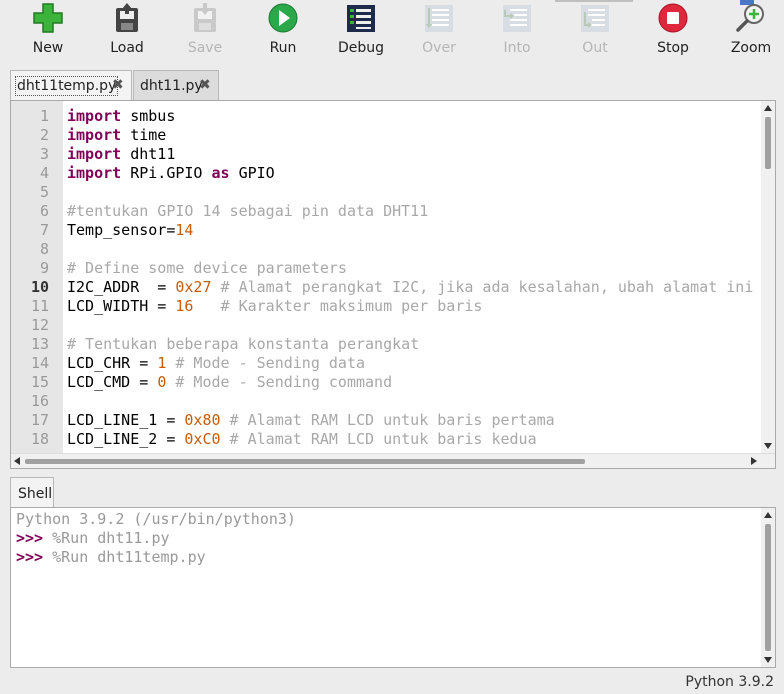 The height and width of the screenshot is (694, 784). Describe the element at coordinates (127, 48) in the screenshot. I see `load-label: Load` at that location.